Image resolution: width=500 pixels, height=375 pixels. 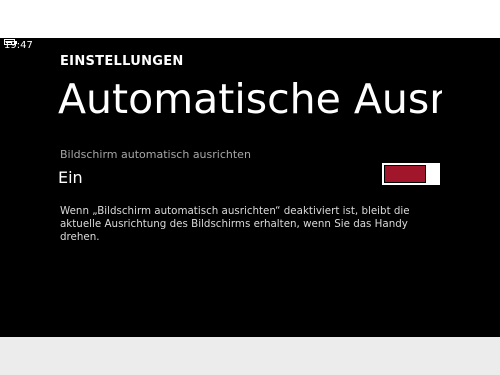 I want to click on setting-label: Bildschirm automatisch ausrichten, so click(x=155, y=154).